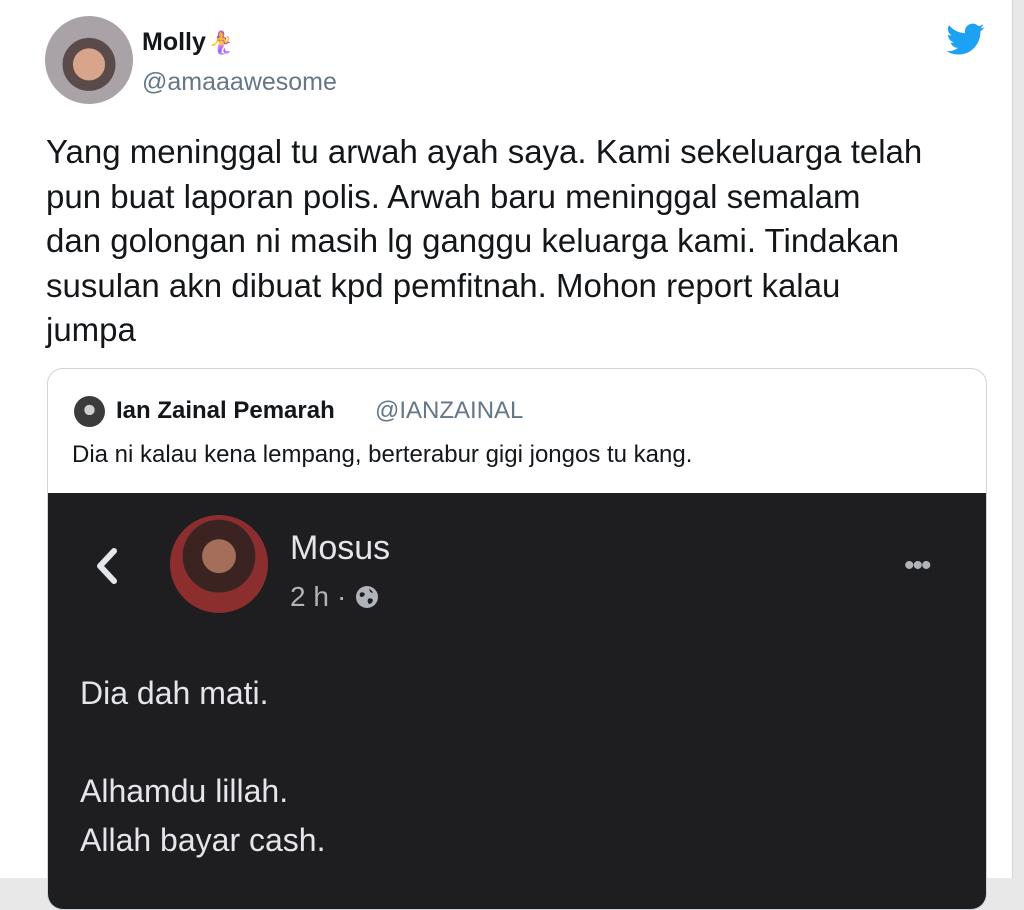 The height and width of the screenshot is (910, 1024). I want to click on author-name: Molly🧜‍♀️, so click(188, 42).